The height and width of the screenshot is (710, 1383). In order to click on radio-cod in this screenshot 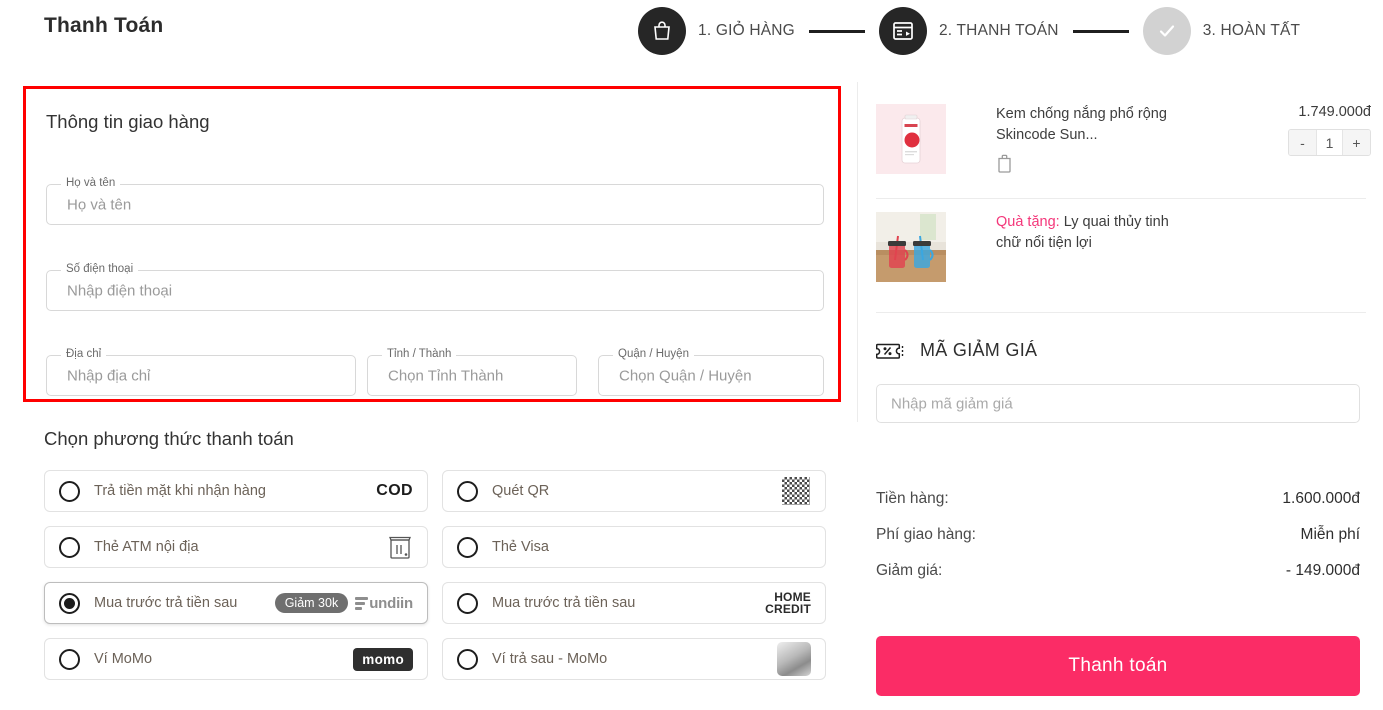, I will do `click(69, 491)`.